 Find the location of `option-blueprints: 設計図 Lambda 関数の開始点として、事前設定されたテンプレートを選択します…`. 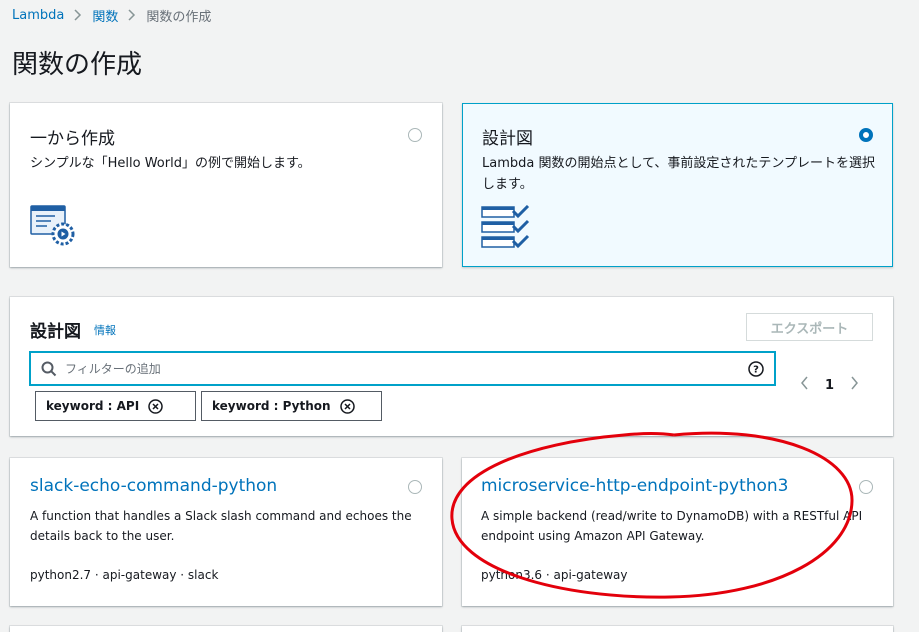

option-blueprints: 設計図 Lambda 関数の開始点として、事前設定されたテンプレートを選択します… is located at coordinates (677, 185).